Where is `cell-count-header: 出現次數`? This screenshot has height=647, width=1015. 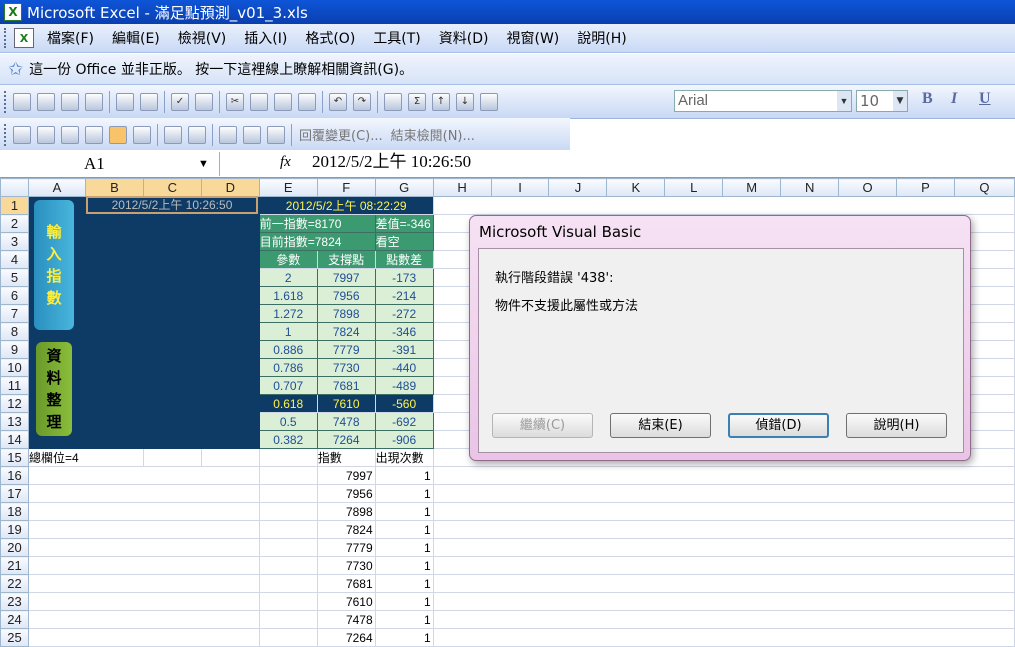
cell-count-header: 出現次數 is located at coordinates (404, 457).